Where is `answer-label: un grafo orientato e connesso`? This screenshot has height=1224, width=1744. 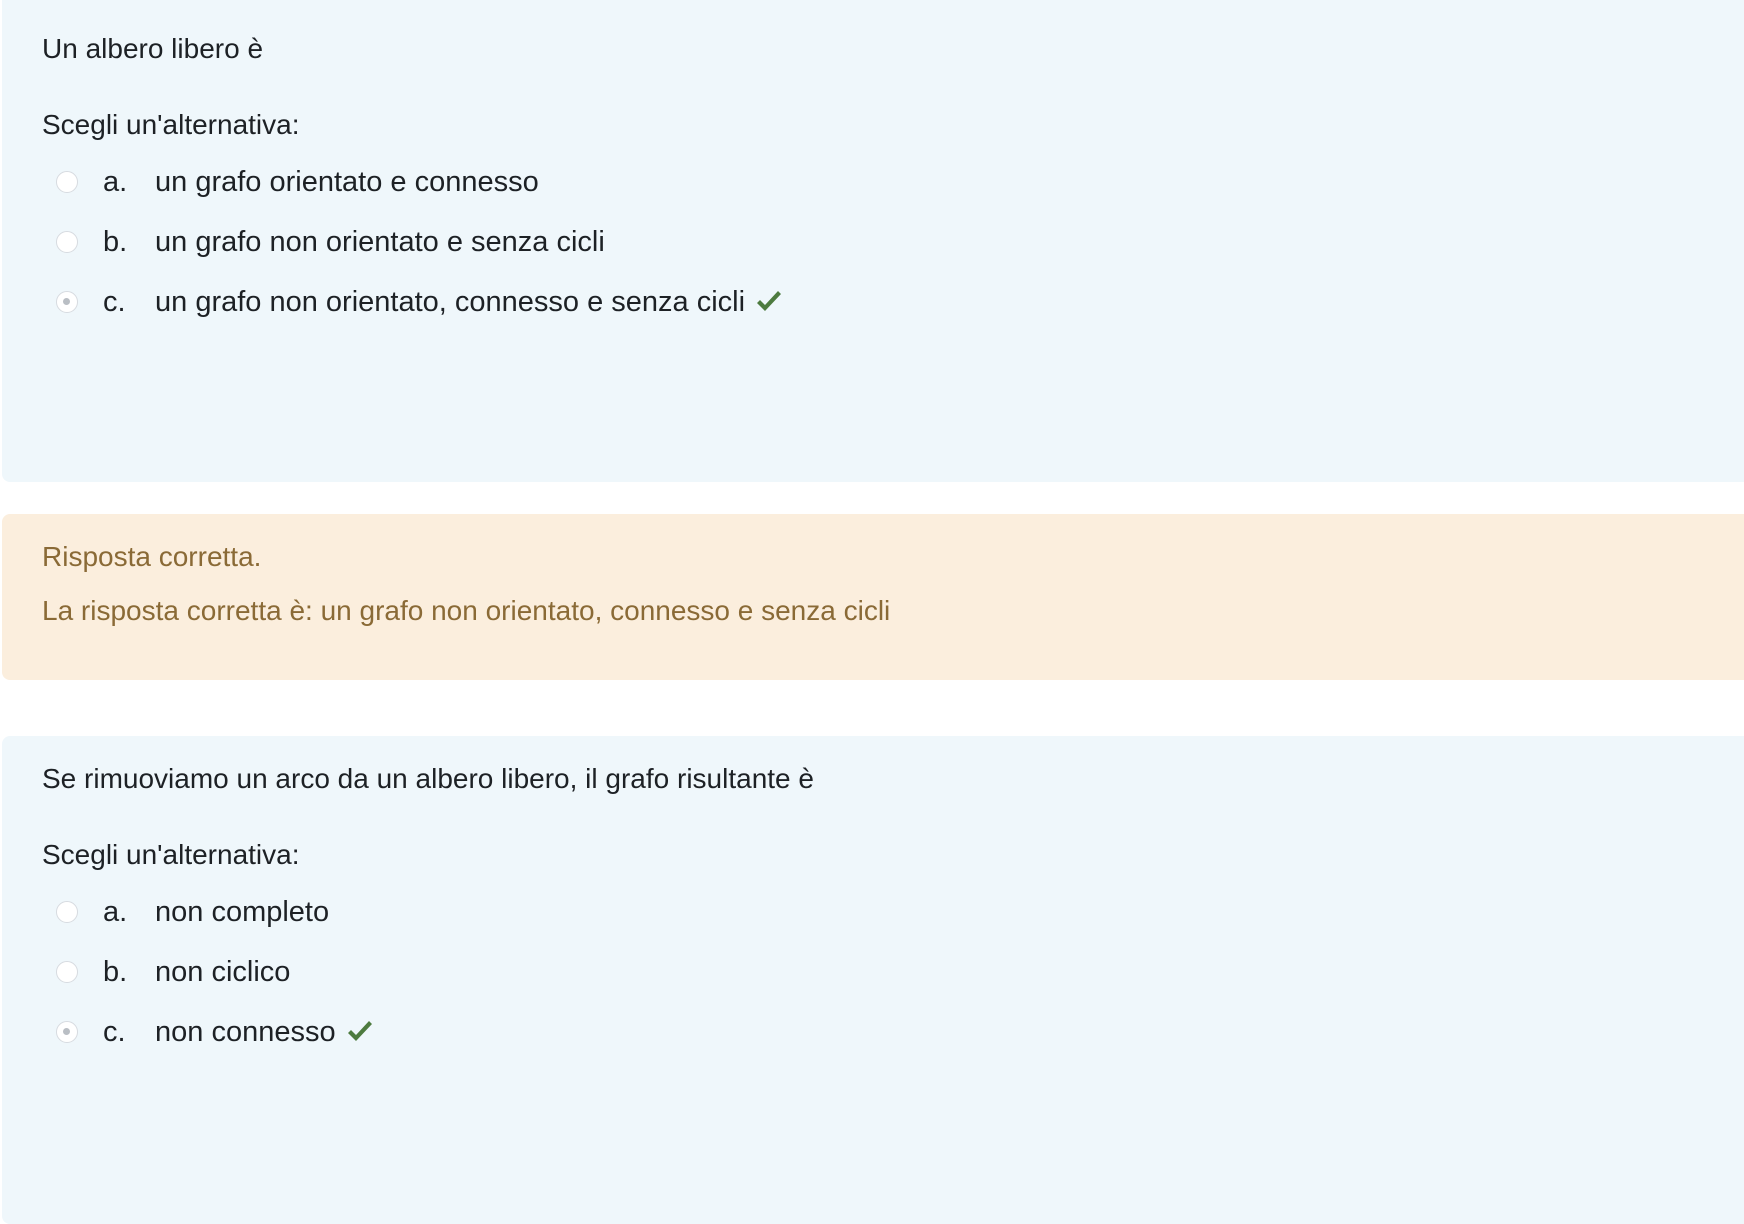 answer-label: un grafo orientato e connesso is located at coordinates (347, 181).